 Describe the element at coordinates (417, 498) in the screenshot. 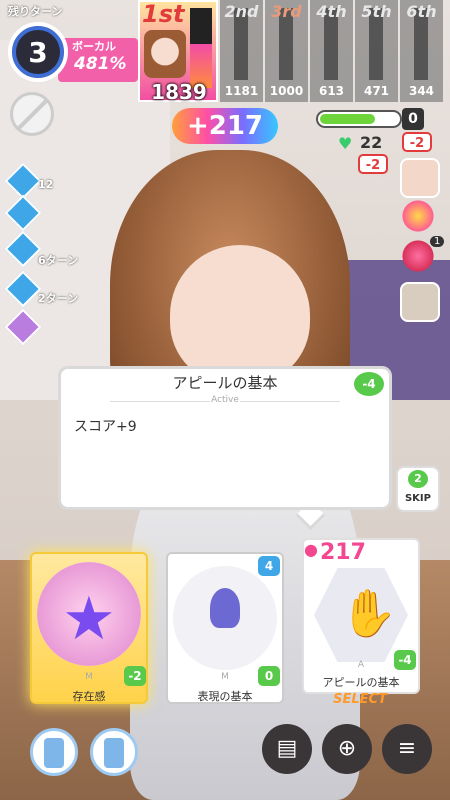

I see `skip-label: SKIP` at that location.